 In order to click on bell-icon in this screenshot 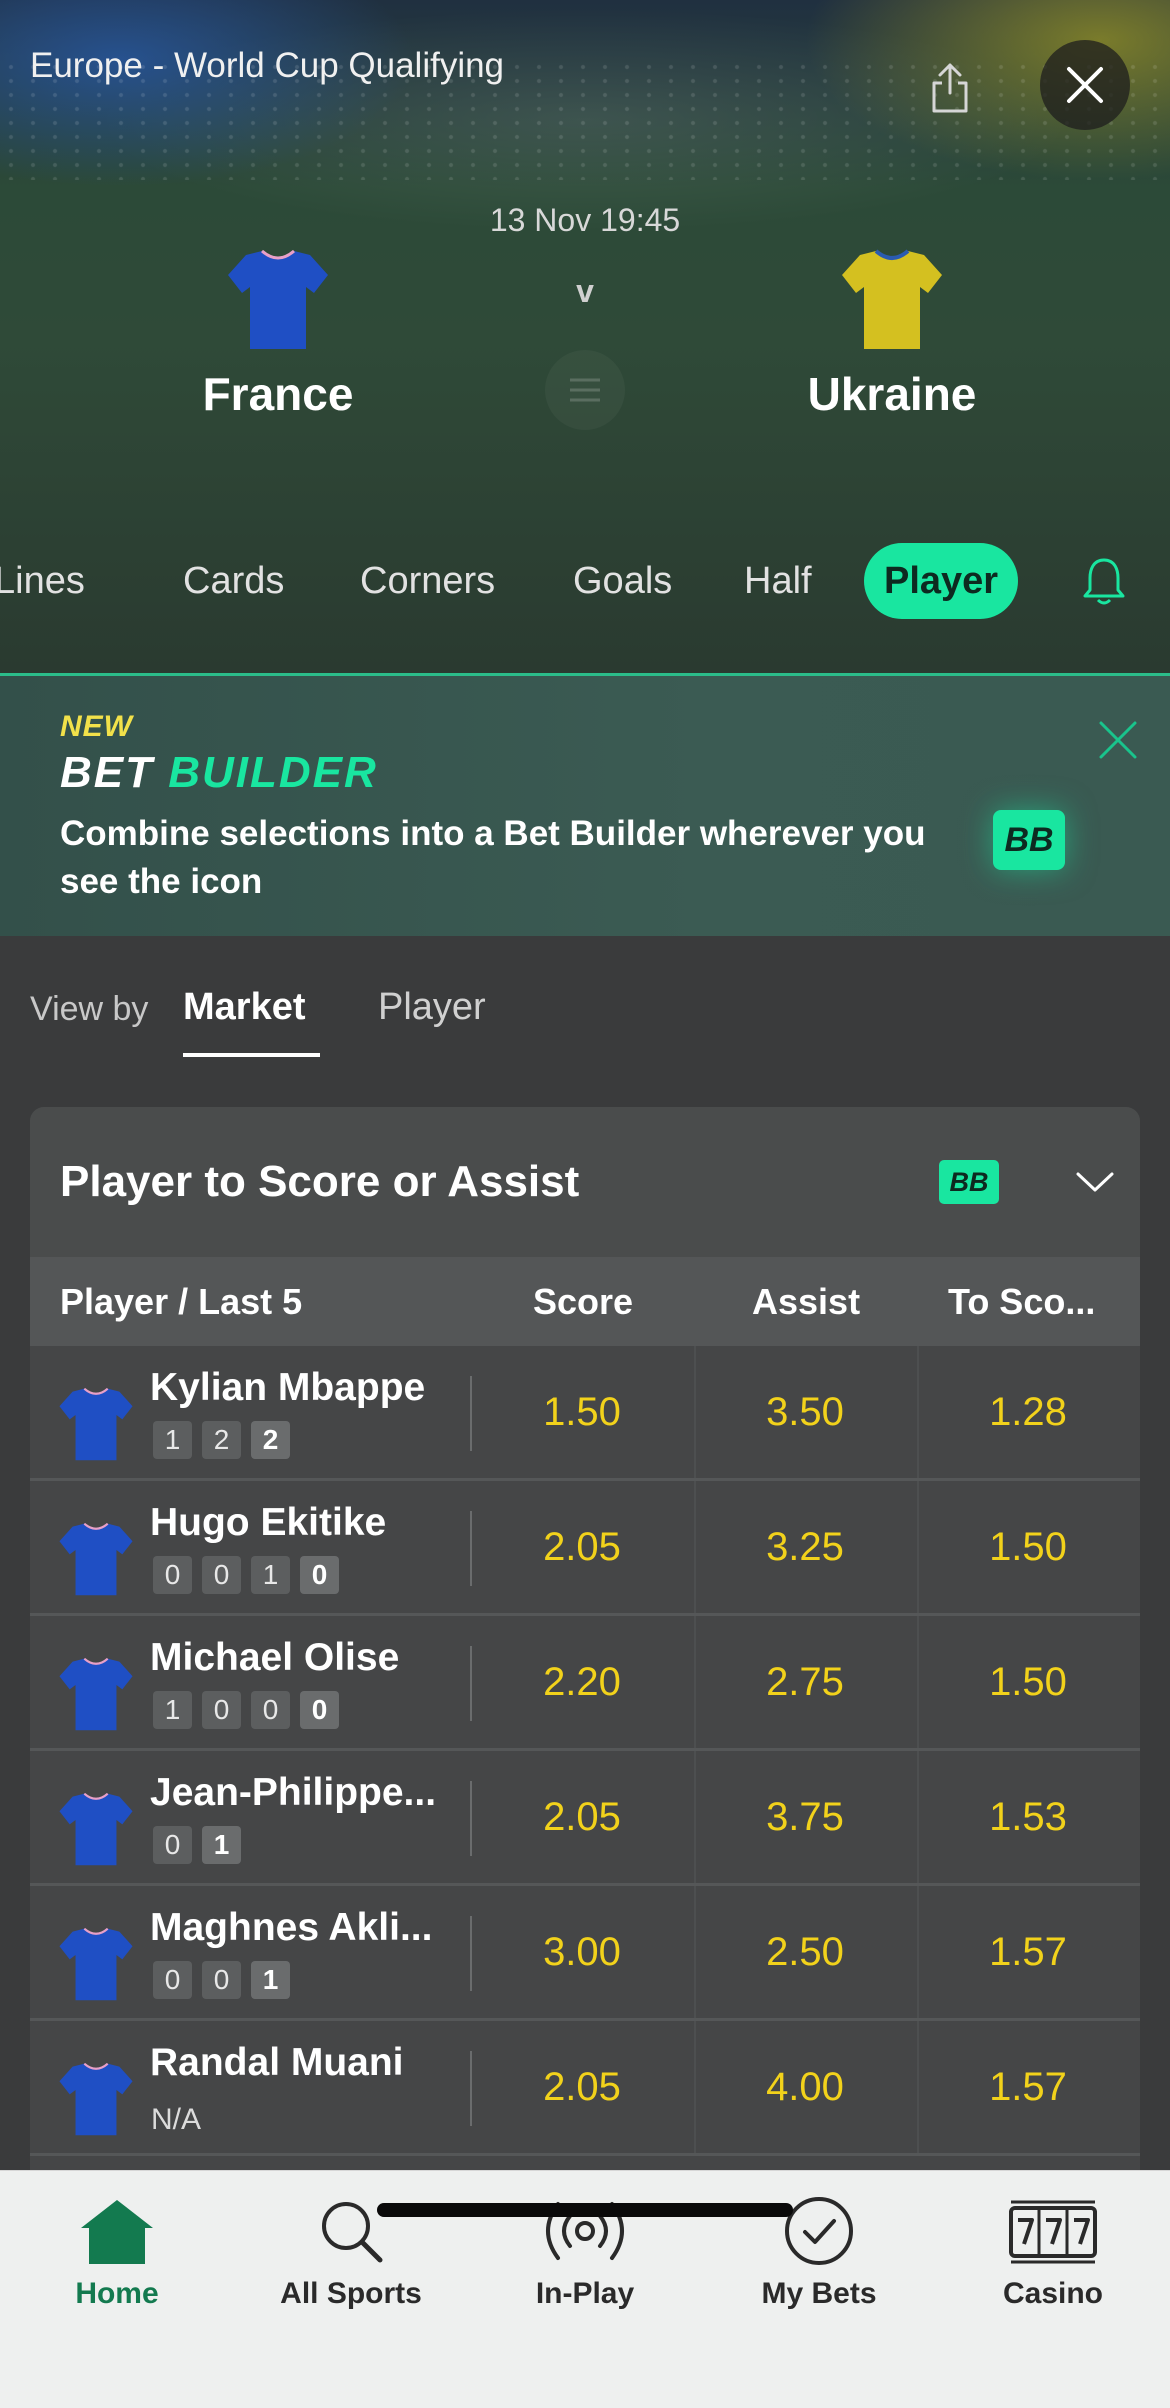, I will do `click(1104, 581)`.